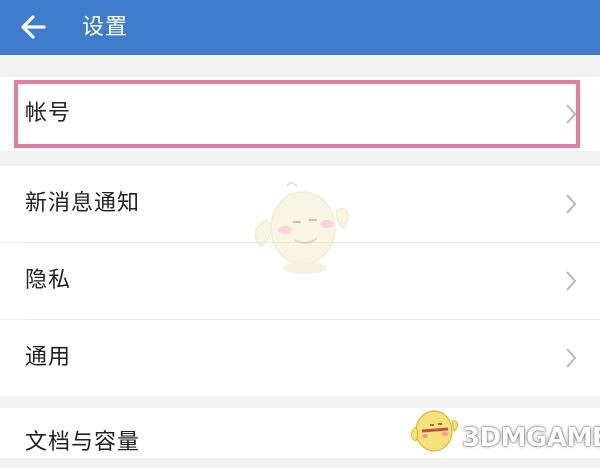 This screenshot has height=468, width=600. I want to click on settings-item-general-label: 通用, so click(48, 357).